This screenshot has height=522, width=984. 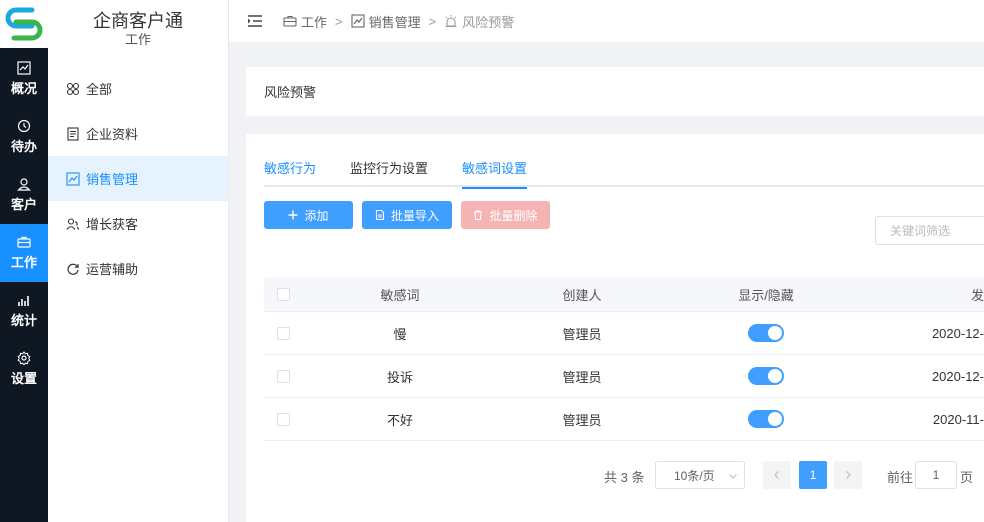 I want to click on rail-item-todo: 待办, so click(x=24, y=137).